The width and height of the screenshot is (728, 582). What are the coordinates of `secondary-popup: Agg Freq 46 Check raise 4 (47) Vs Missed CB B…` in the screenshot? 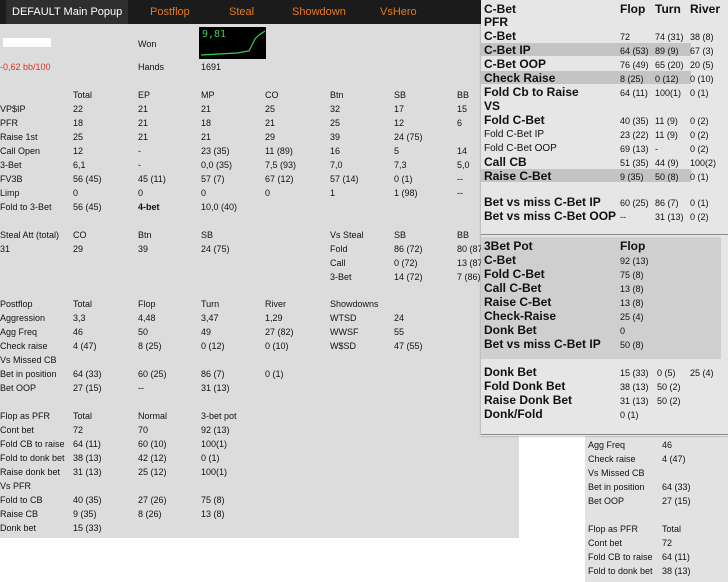 It's located at (656, 506).